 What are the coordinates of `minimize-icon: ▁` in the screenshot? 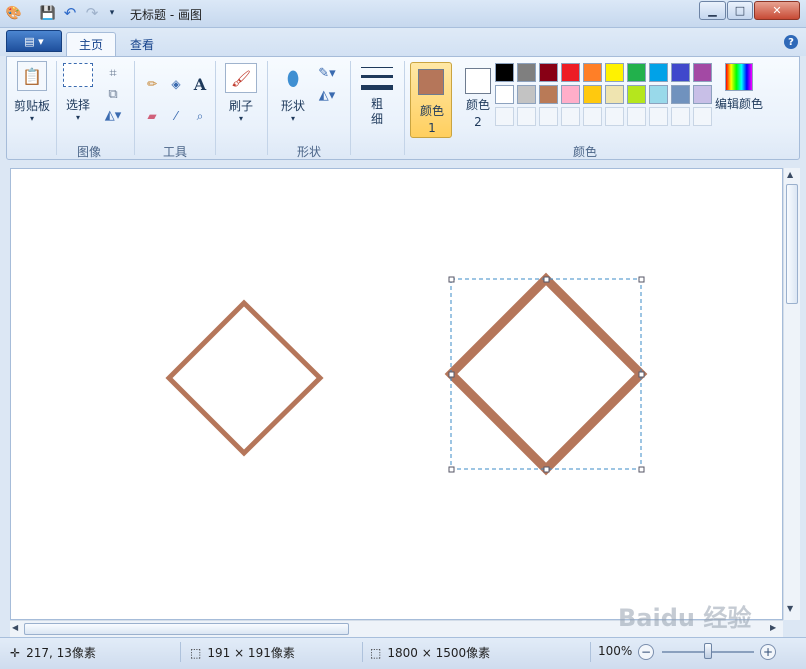 It's located at (712, 10).